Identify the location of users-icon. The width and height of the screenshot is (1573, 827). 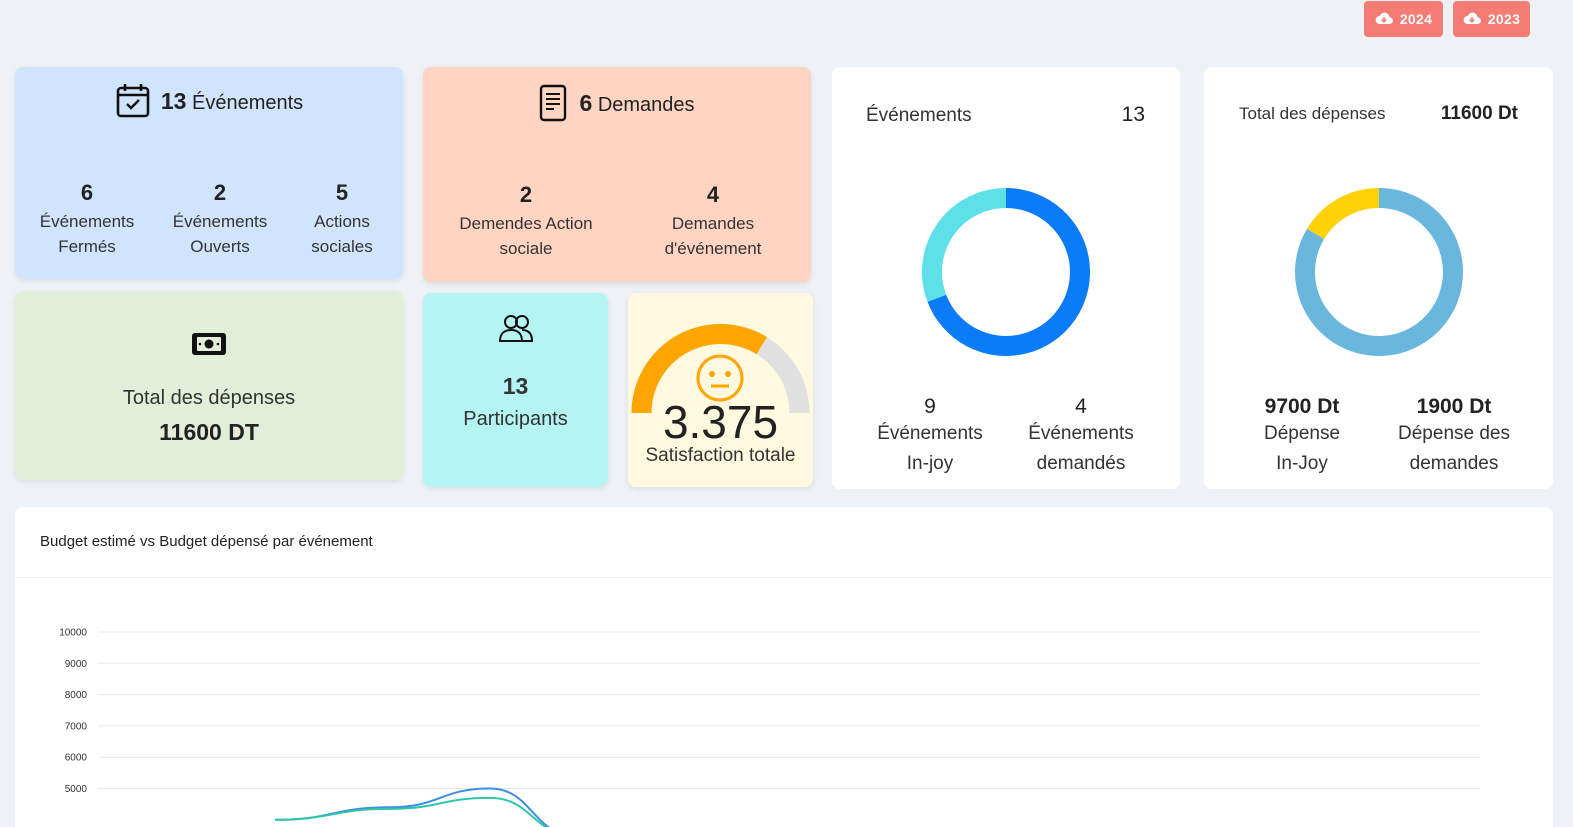
(516, 328).